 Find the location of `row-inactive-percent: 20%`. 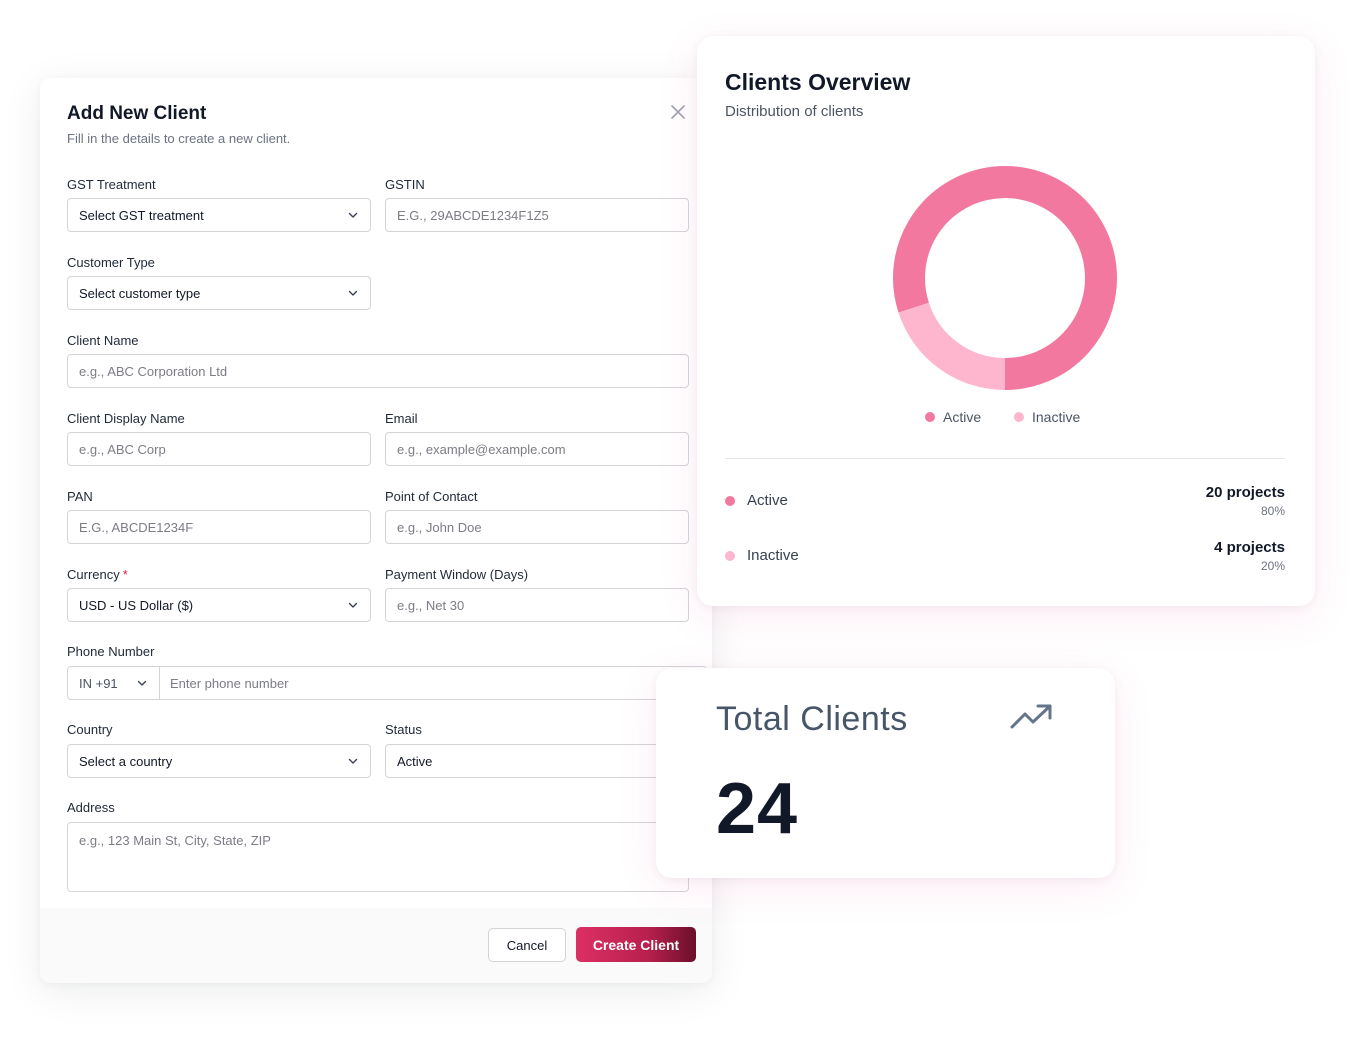

row-inactive-percent: 20% is located at coordinates (1272, 566).